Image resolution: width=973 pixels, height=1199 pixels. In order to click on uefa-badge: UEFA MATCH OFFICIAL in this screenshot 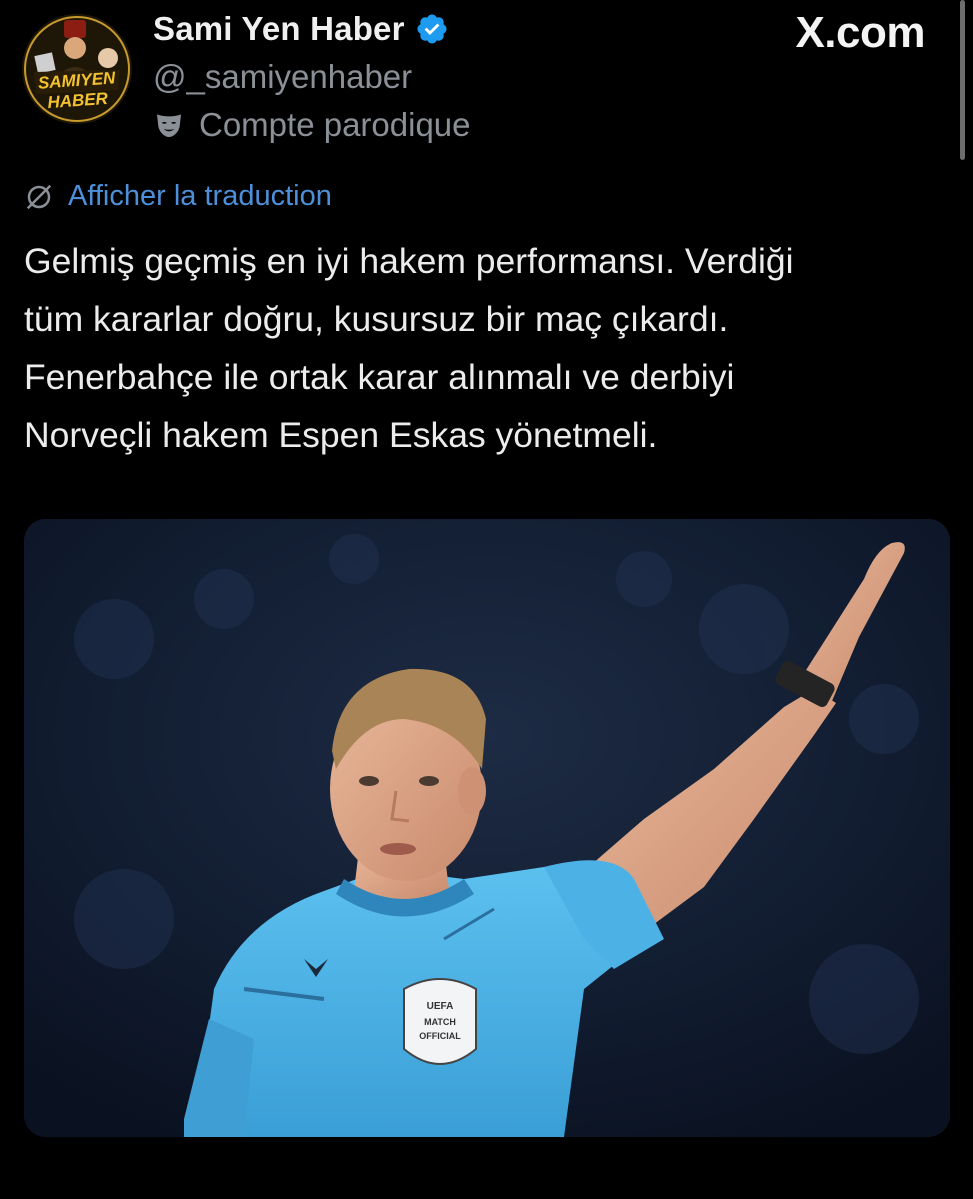, I will do `click(440, 1021)`.